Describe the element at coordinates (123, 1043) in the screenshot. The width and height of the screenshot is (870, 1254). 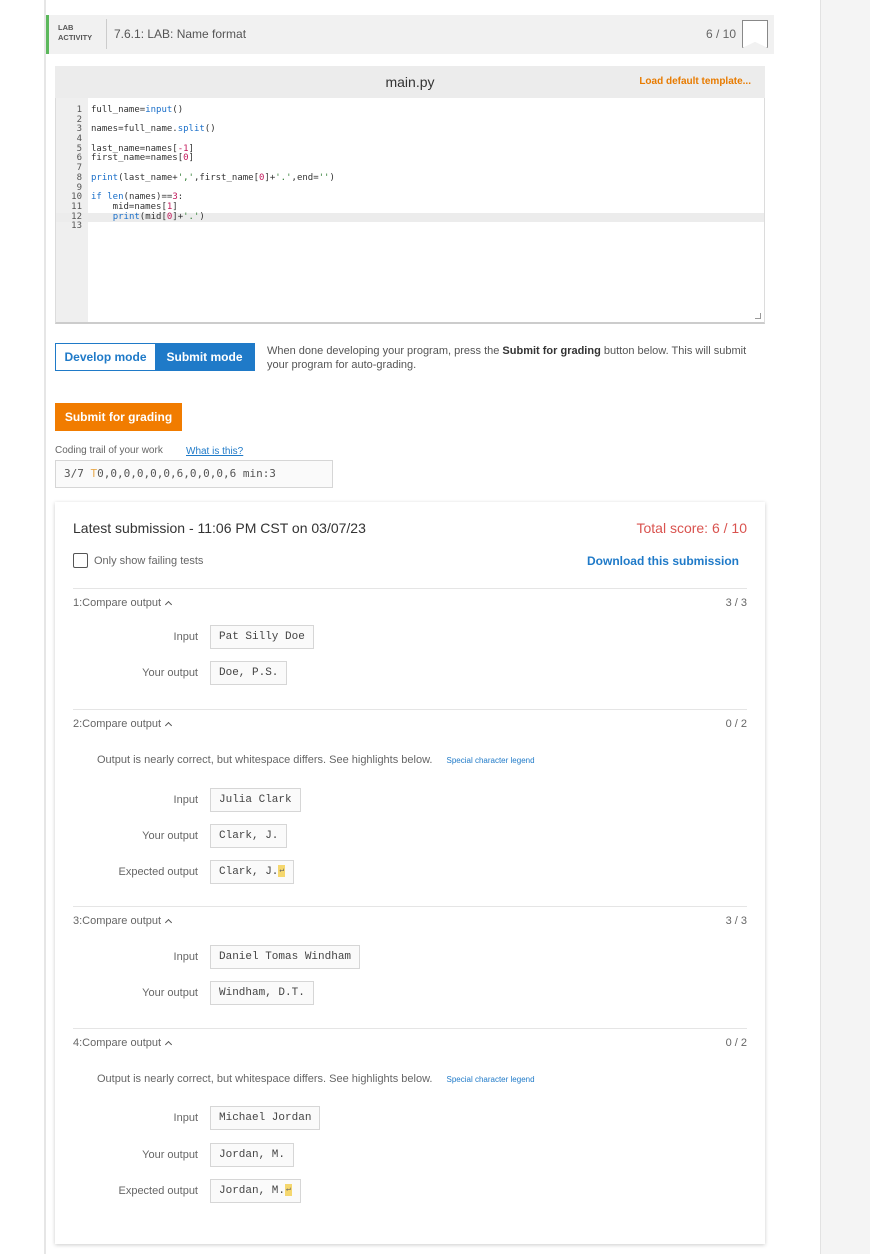
I see `test-title: 4:Compare output` at that location.